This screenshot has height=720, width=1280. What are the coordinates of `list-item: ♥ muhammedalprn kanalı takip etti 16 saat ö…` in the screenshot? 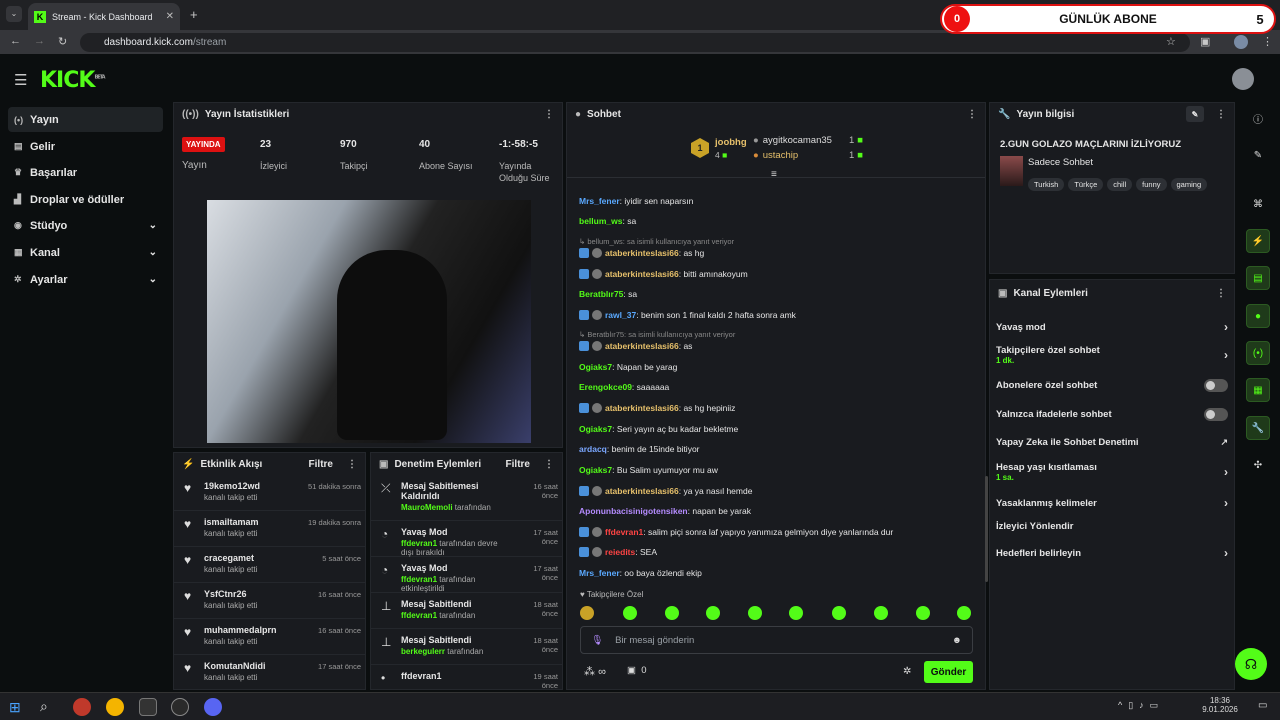 It's located at (269, 637).